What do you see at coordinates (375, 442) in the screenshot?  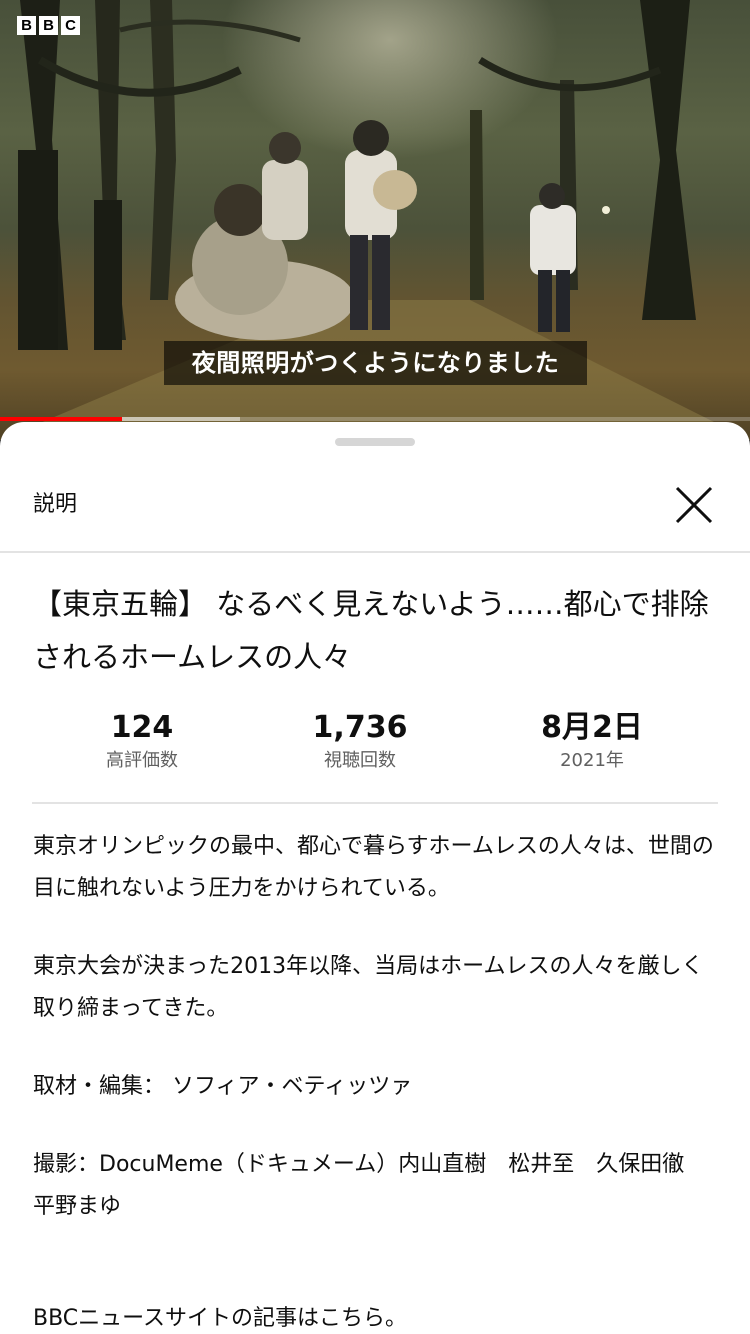 I see `drag-handle` at bounding box center [375, 442].